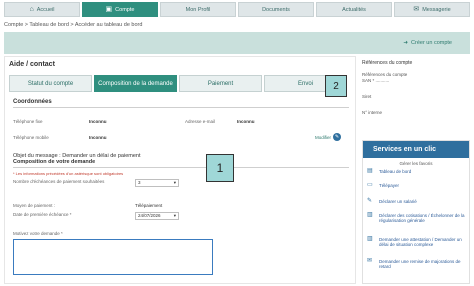 The width and height of the screenshot is (474, 286). Describe the element at coordinates (98, 137) in the screenshot. I see `phone-mobile-value: Inconnu` at that location.